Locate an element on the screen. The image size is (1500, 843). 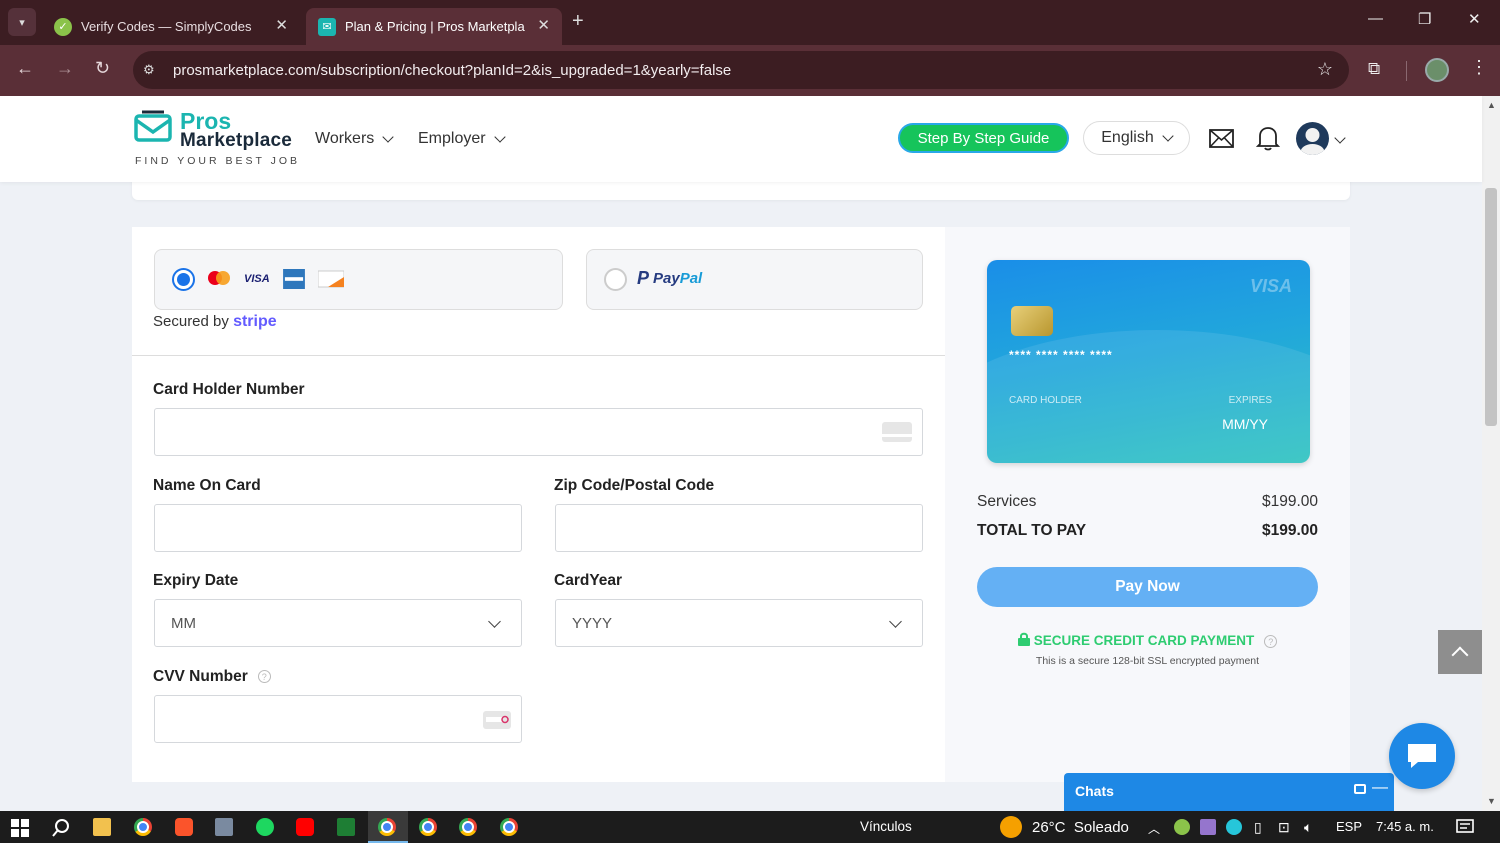
input-language-label: ESP is located at coordinates (1349, 826).